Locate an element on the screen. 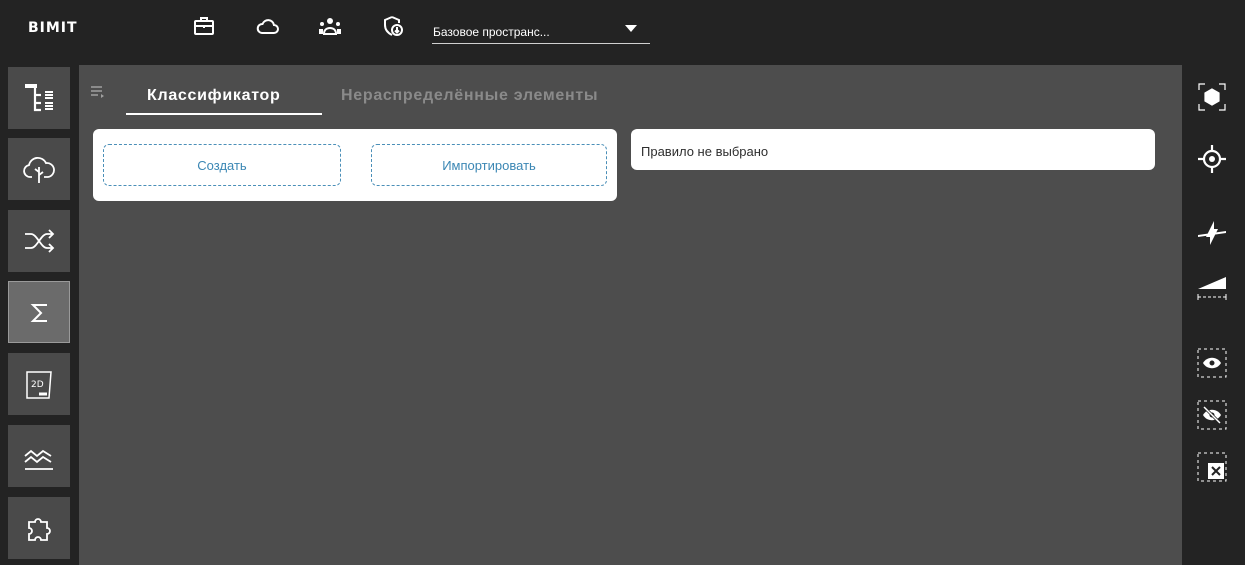 This screenshot has width=1245, height=565. tab-classifier: Классификатор is located at coordinates (213, 96).